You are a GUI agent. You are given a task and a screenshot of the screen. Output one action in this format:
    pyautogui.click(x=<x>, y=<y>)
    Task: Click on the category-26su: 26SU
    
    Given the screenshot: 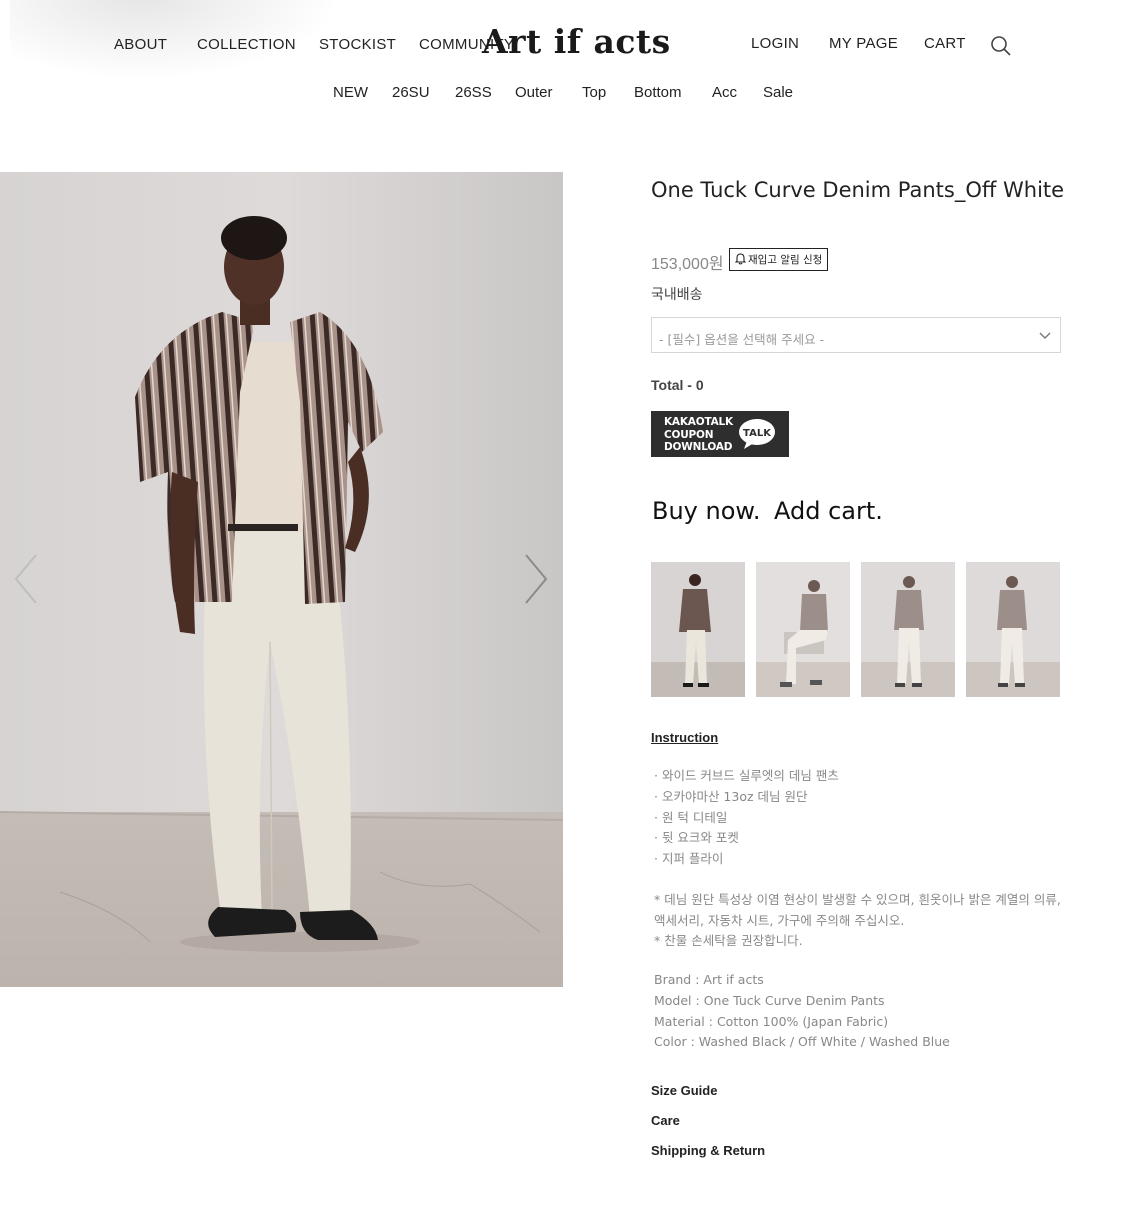 What is the action you would take?
    pyautogui.click(x=411, y=92)
    